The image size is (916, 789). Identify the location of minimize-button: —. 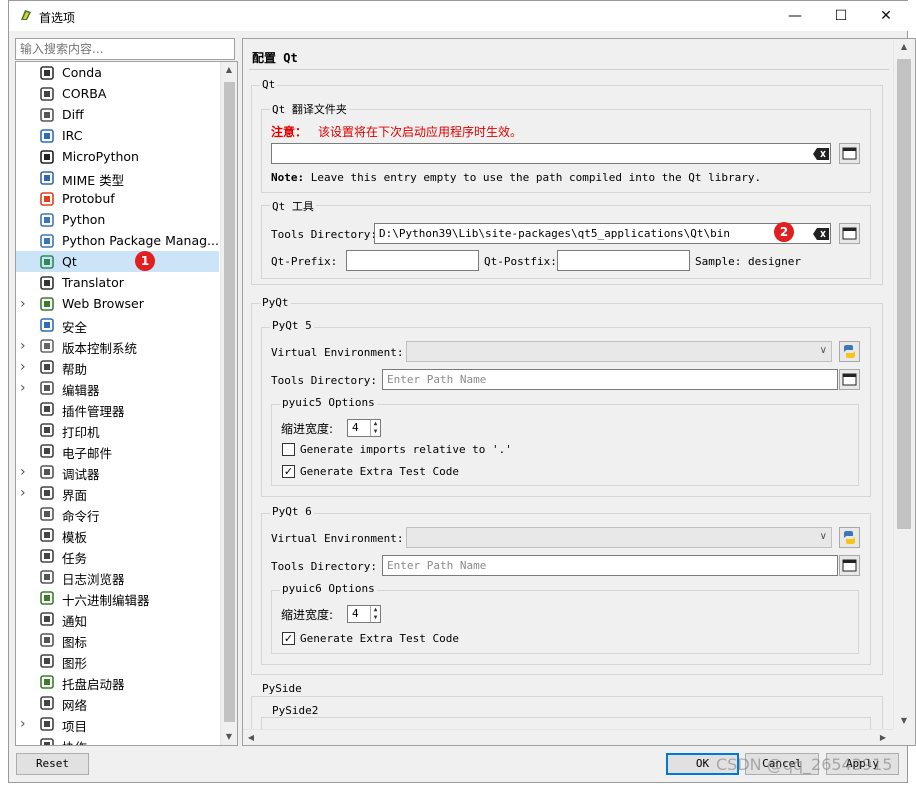
(795, 16).